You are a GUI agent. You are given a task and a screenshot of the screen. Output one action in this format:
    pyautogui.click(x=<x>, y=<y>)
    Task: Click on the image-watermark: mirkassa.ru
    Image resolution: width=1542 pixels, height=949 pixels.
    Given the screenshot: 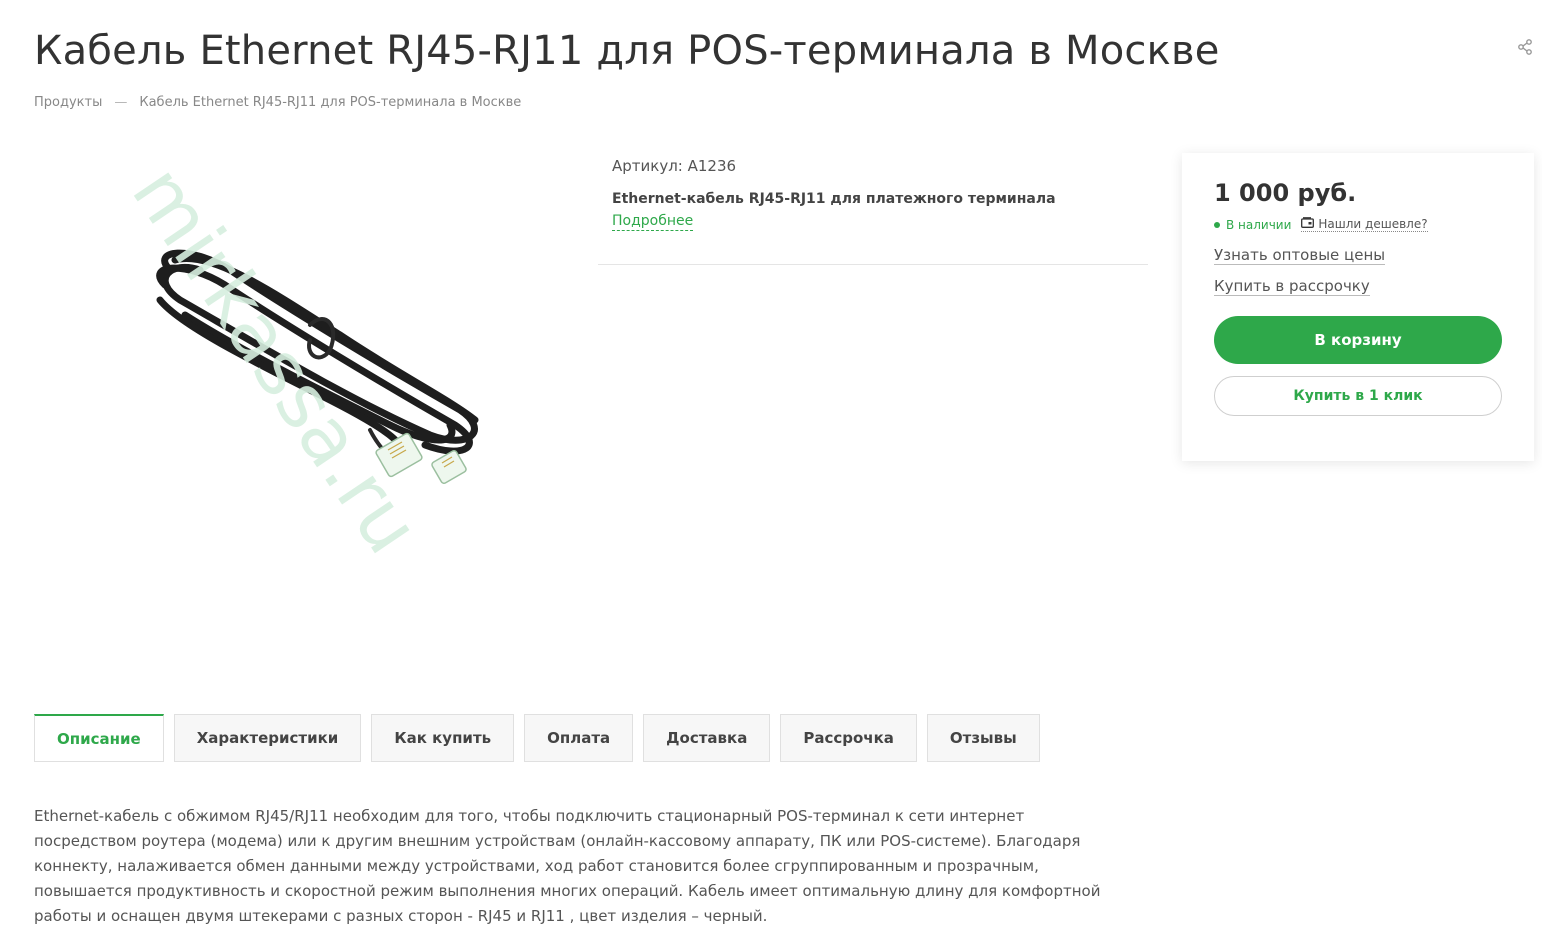 What is the action you would take?
    pyautogui.click(x=276, y=359)
    